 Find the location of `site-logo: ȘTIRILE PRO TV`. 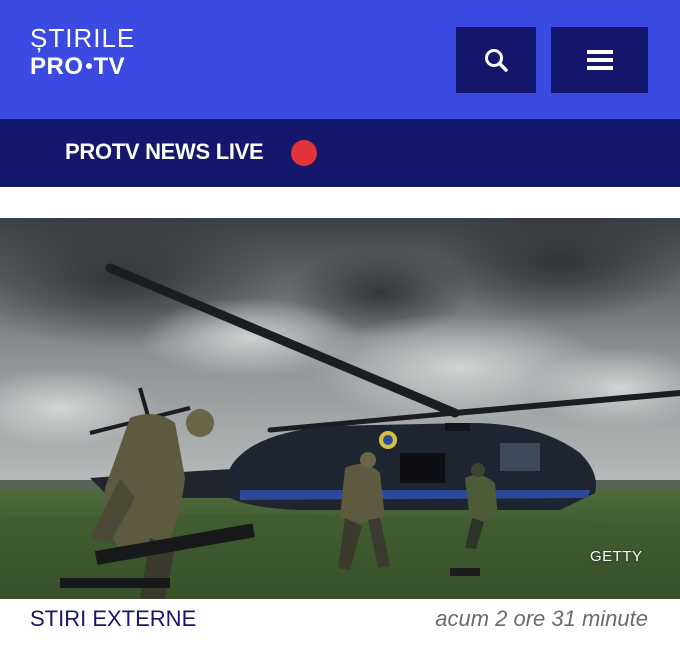

site-logo: ȘTIRILE PRO TV is located at coordinates (82, 53).